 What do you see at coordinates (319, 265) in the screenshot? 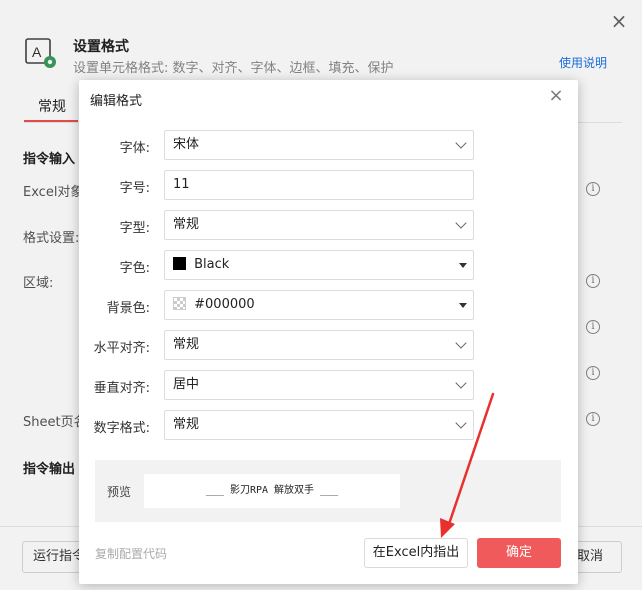
I see `font-color-picker: Black` at bounding box center [319, 265].